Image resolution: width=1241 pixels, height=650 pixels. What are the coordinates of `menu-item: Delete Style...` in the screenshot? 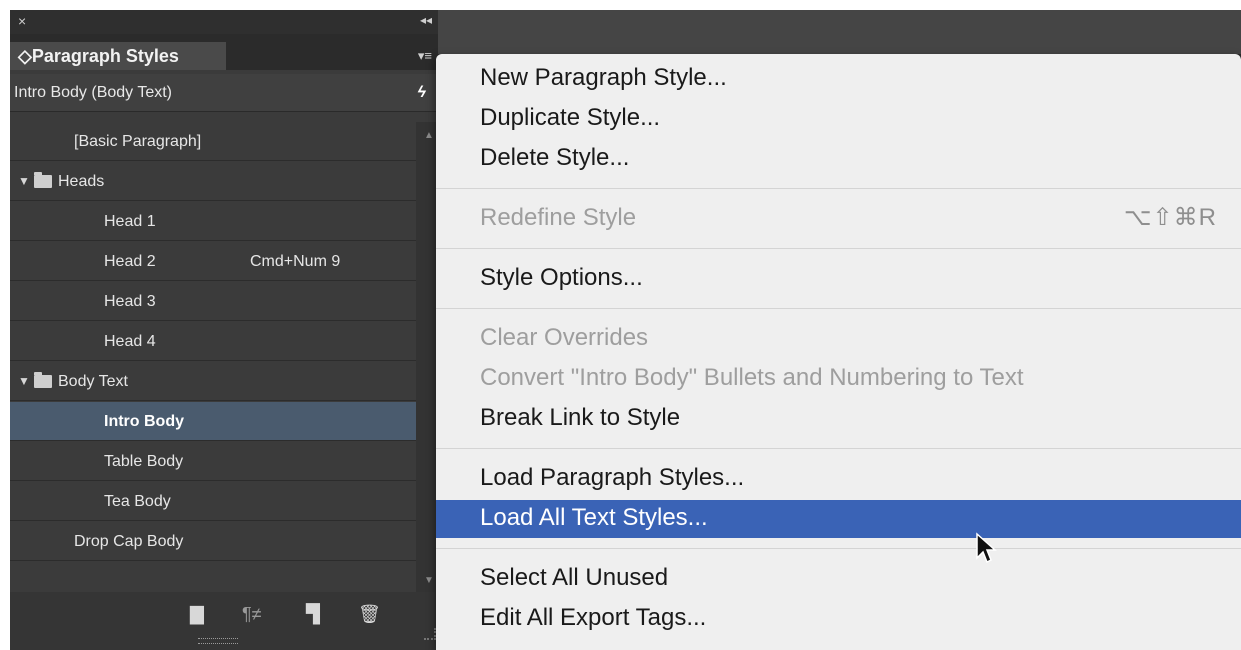 It's located at (854, 158).